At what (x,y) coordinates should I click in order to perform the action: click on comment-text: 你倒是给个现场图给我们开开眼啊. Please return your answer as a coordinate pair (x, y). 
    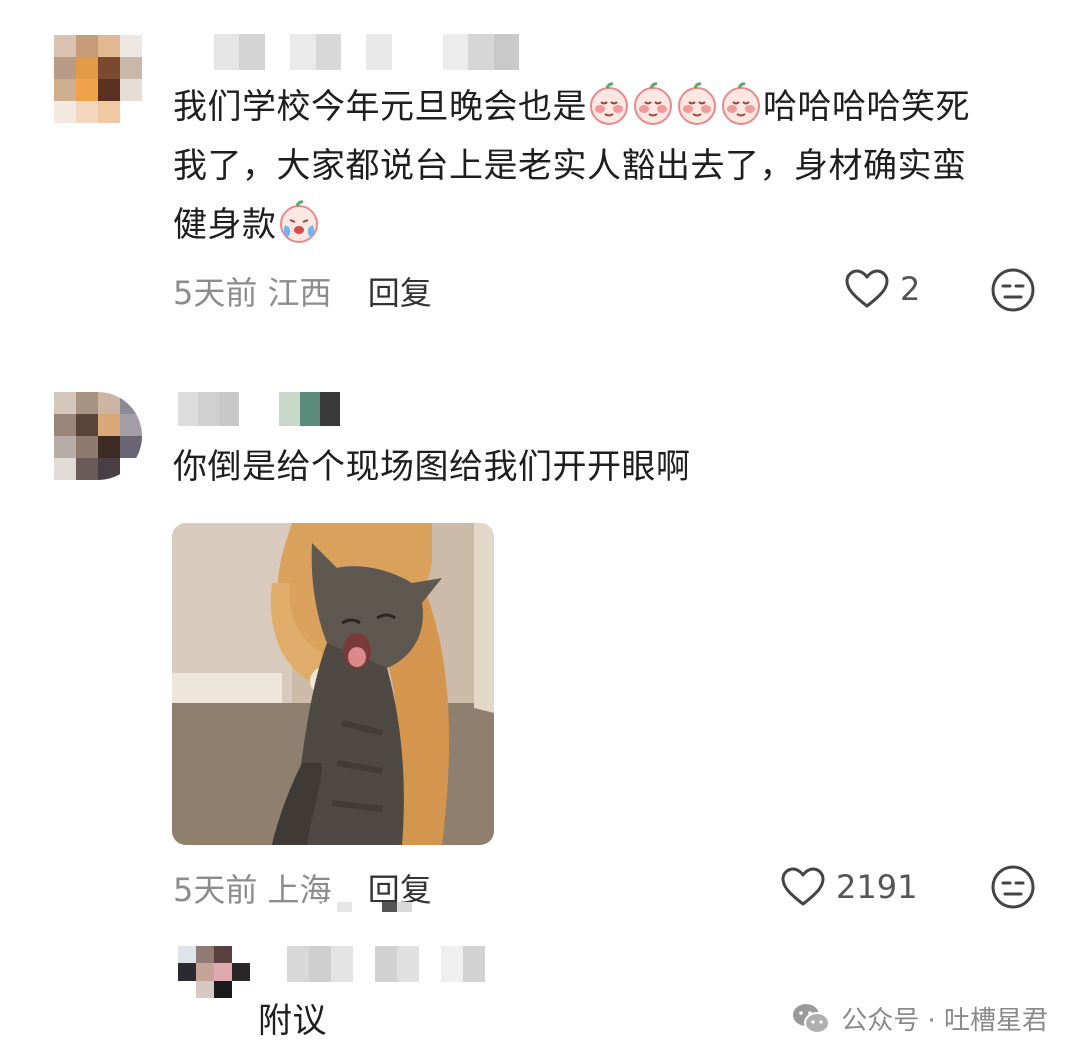
    Looking at the image, I should click on (432, 467).